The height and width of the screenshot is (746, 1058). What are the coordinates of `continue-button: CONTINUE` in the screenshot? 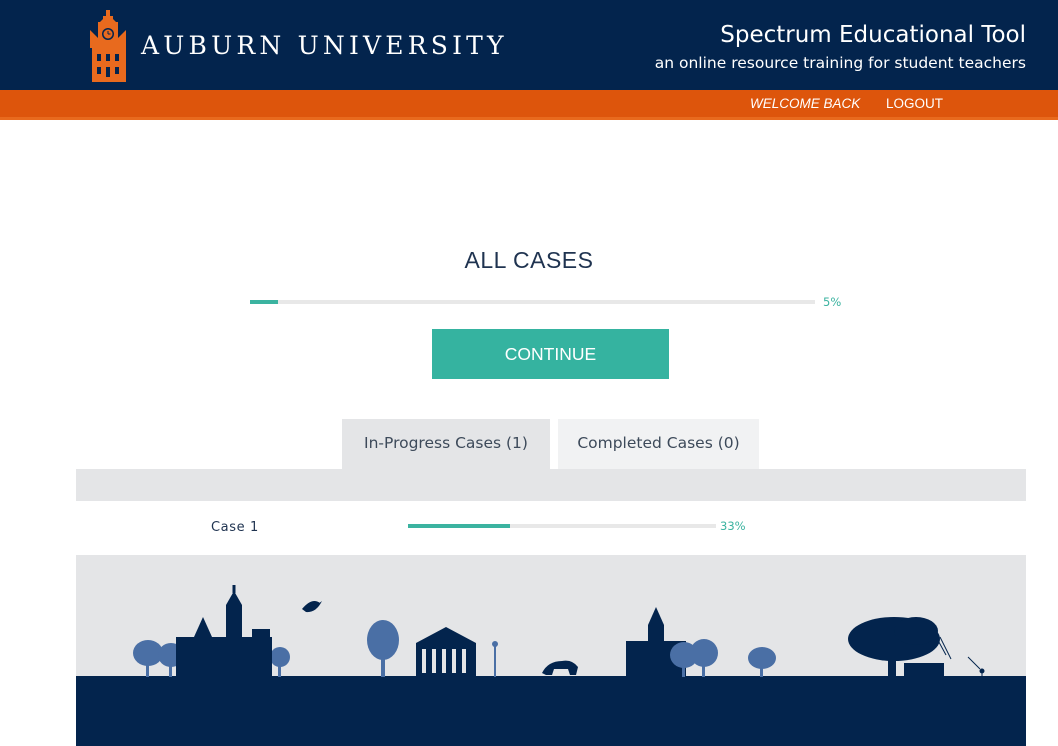 It's located at (550, 354).